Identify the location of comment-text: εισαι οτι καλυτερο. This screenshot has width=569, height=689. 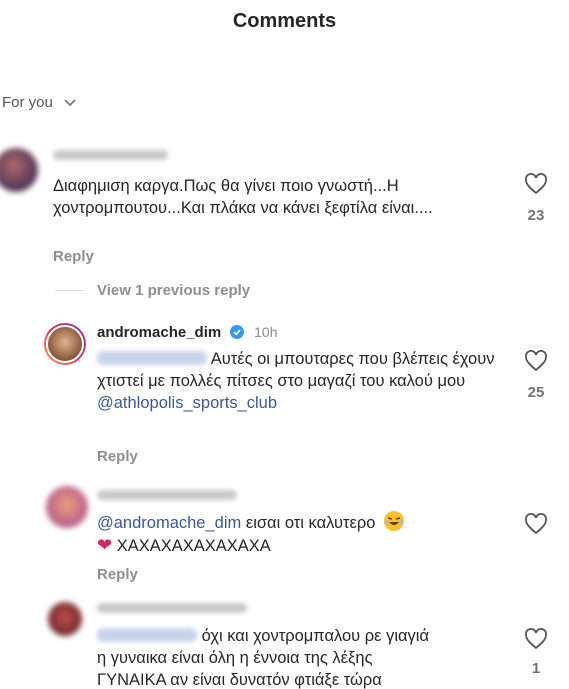
(310, 523).